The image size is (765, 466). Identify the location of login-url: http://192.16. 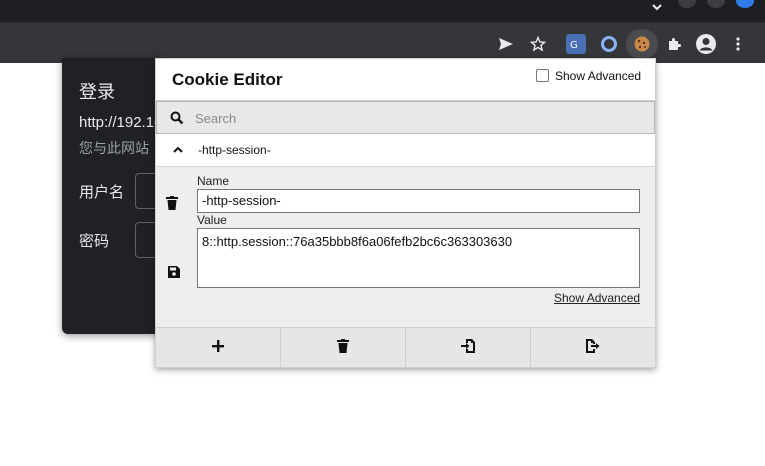
(120, 122).